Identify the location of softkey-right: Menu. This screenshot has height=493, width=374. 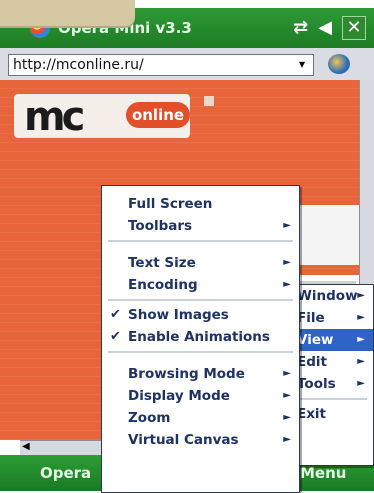
(323, 473).